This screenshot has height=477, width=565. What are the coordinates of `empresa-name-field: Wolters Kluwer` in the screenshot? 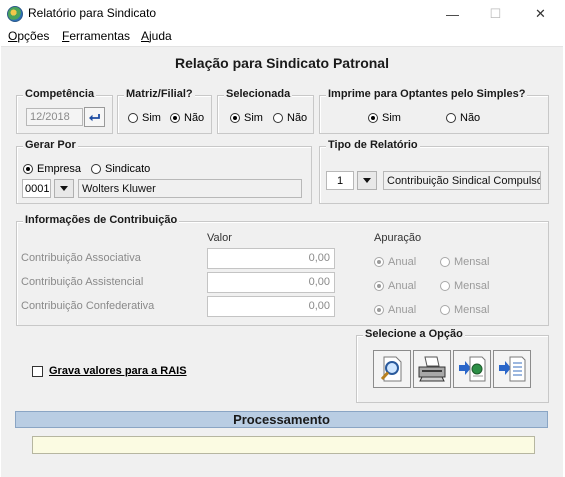 It's located at (190, 188).